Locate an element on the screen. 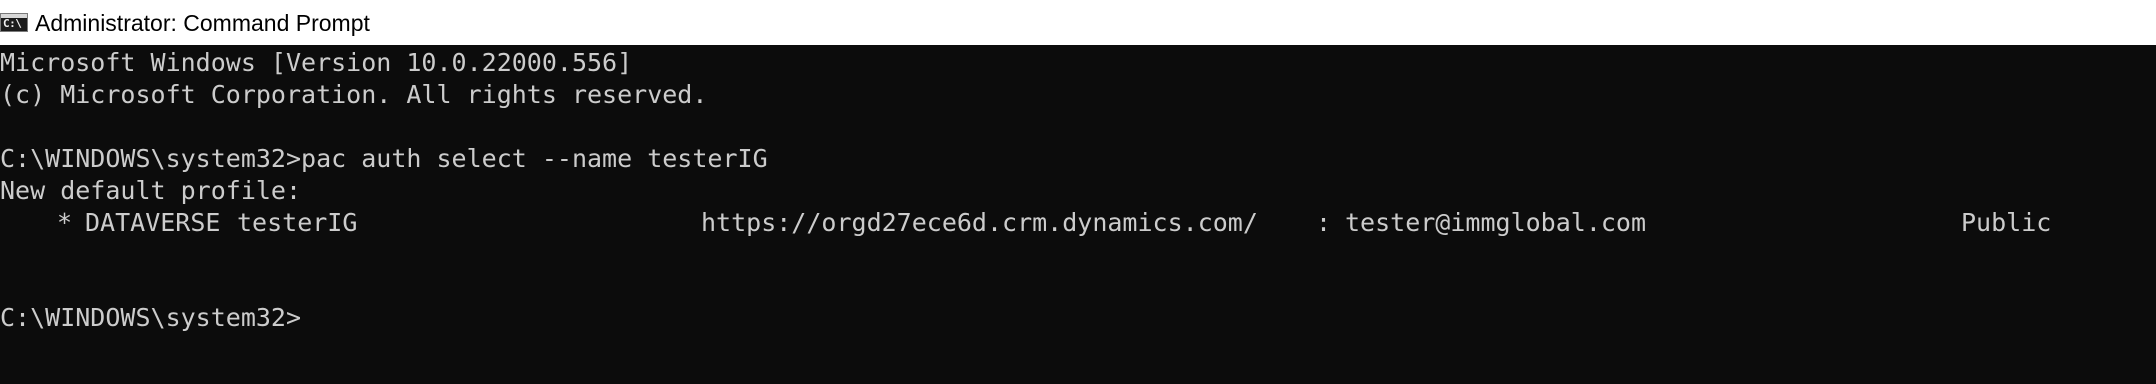 The image size is (2156, 384). icon-glyph: C:\ is located at coordinates (12, 23).